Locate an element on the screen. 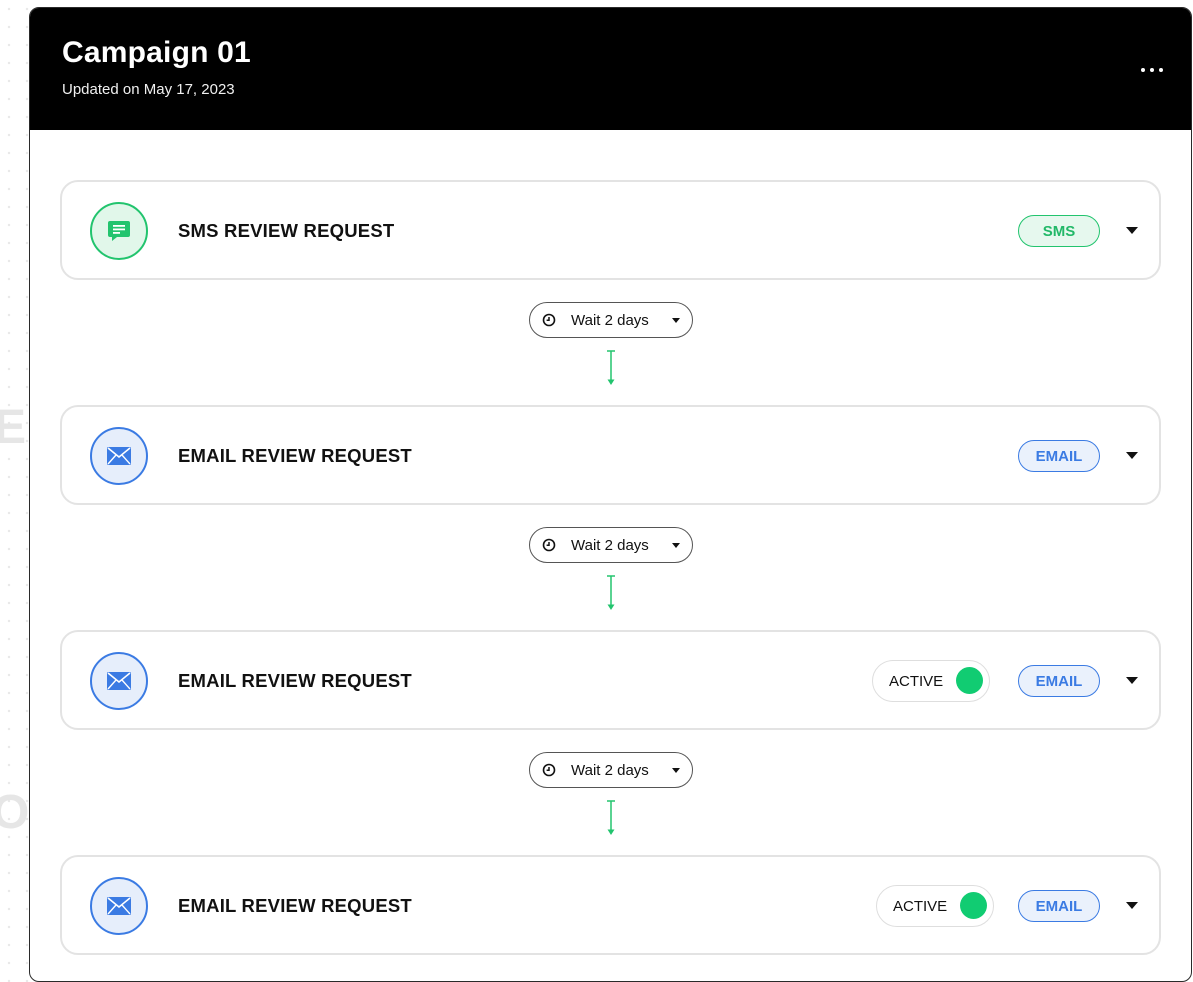 This screenshot has height=982, width=1193. chat-icon is located at coordinates (119, 231).